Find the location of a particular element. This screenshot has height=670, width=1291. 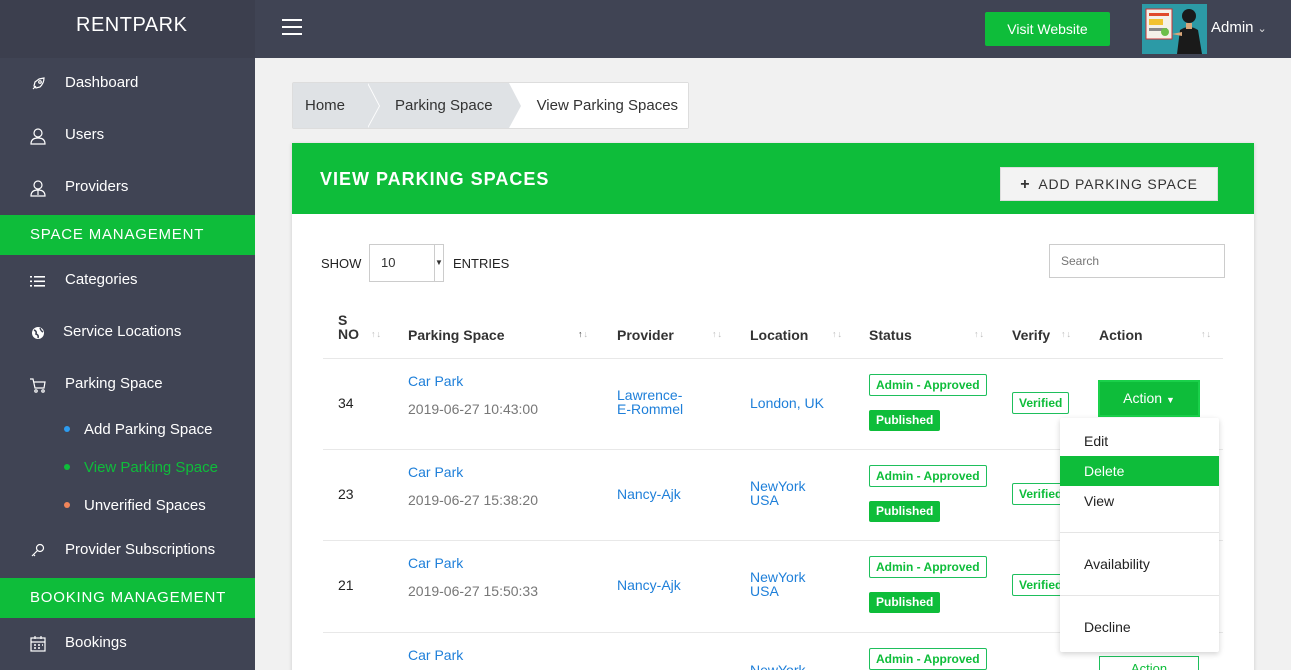

breadcrumb-parking-space: Parking Space is located at coordinates (444, 105).